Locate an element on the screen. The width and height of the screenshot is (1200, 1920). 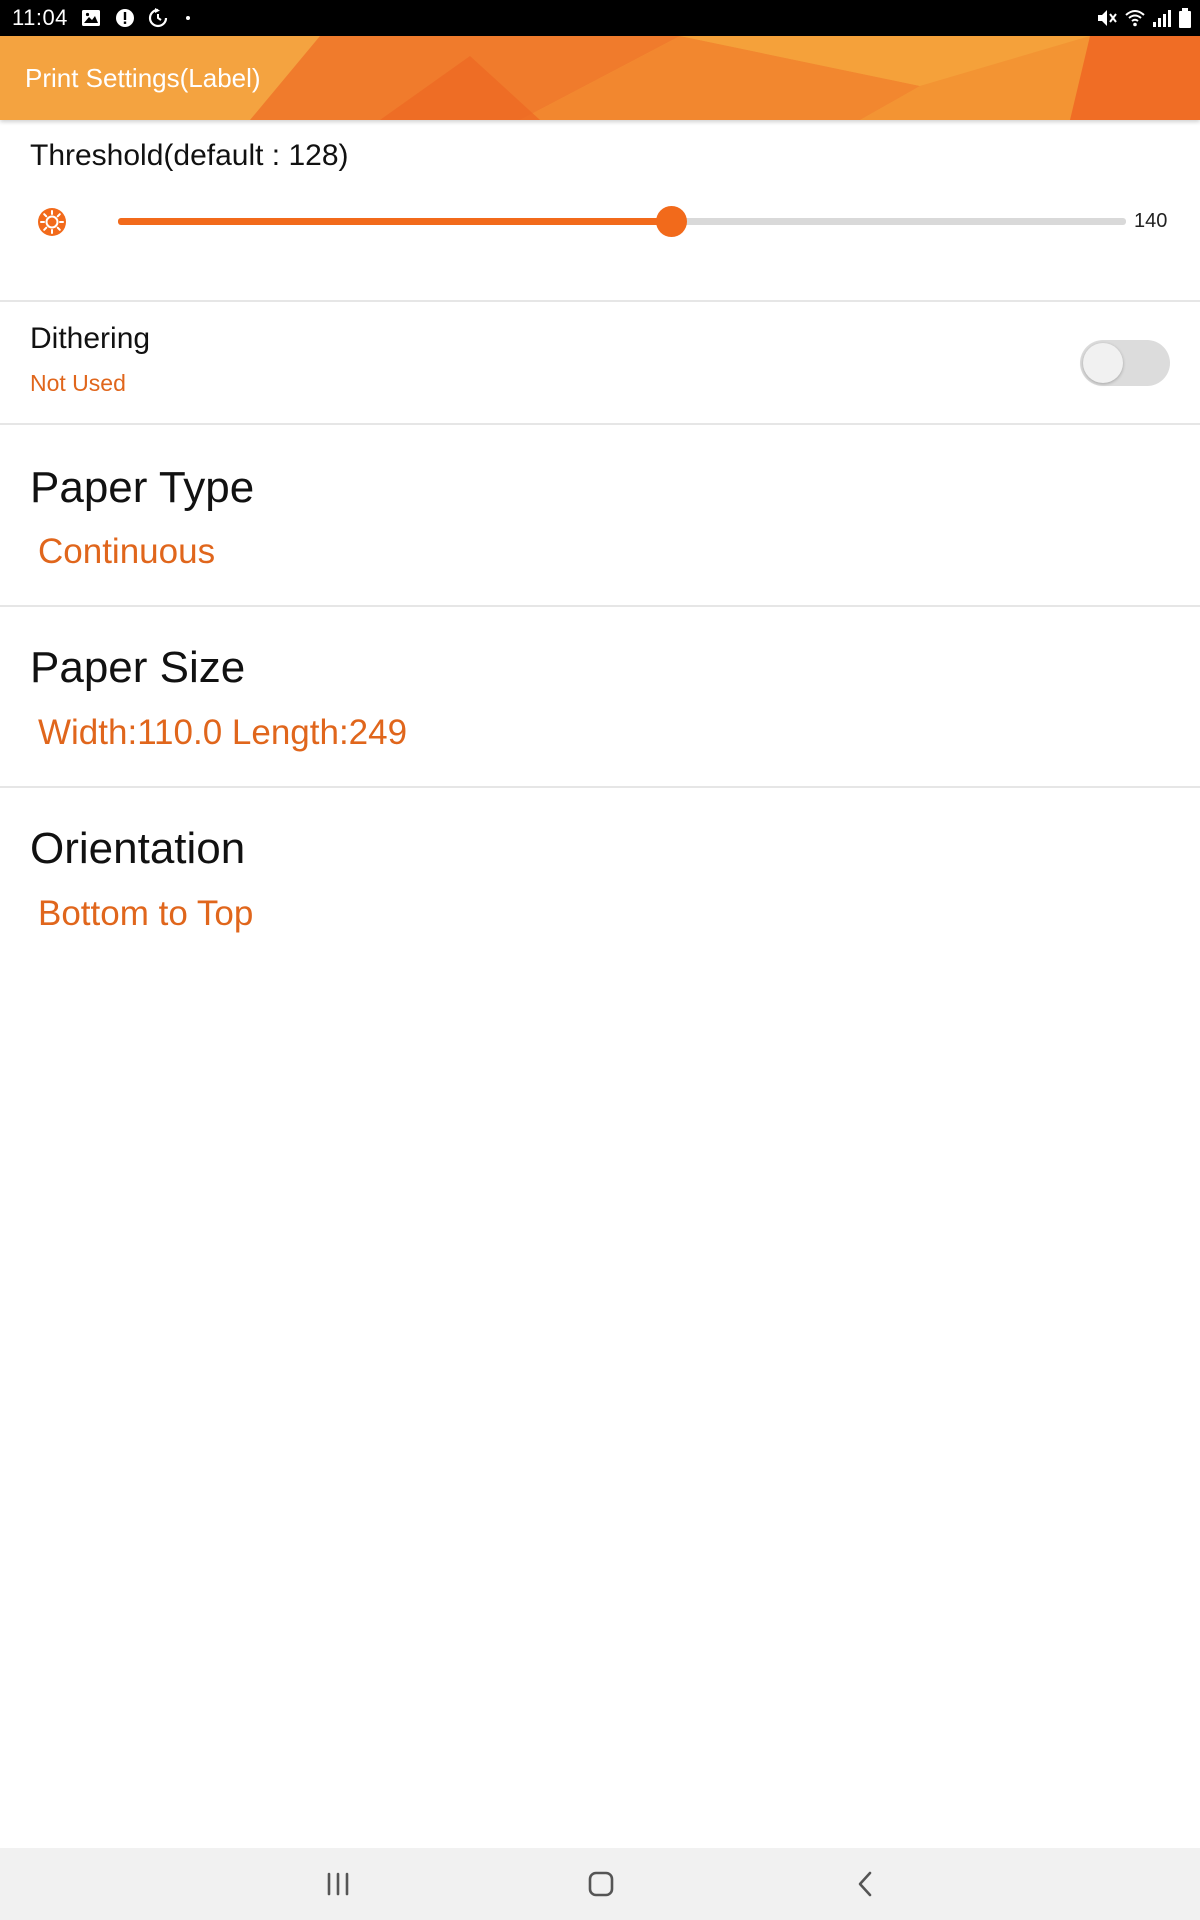
app-bar: Print Settings(Label) is located at coordinates (600, 78).